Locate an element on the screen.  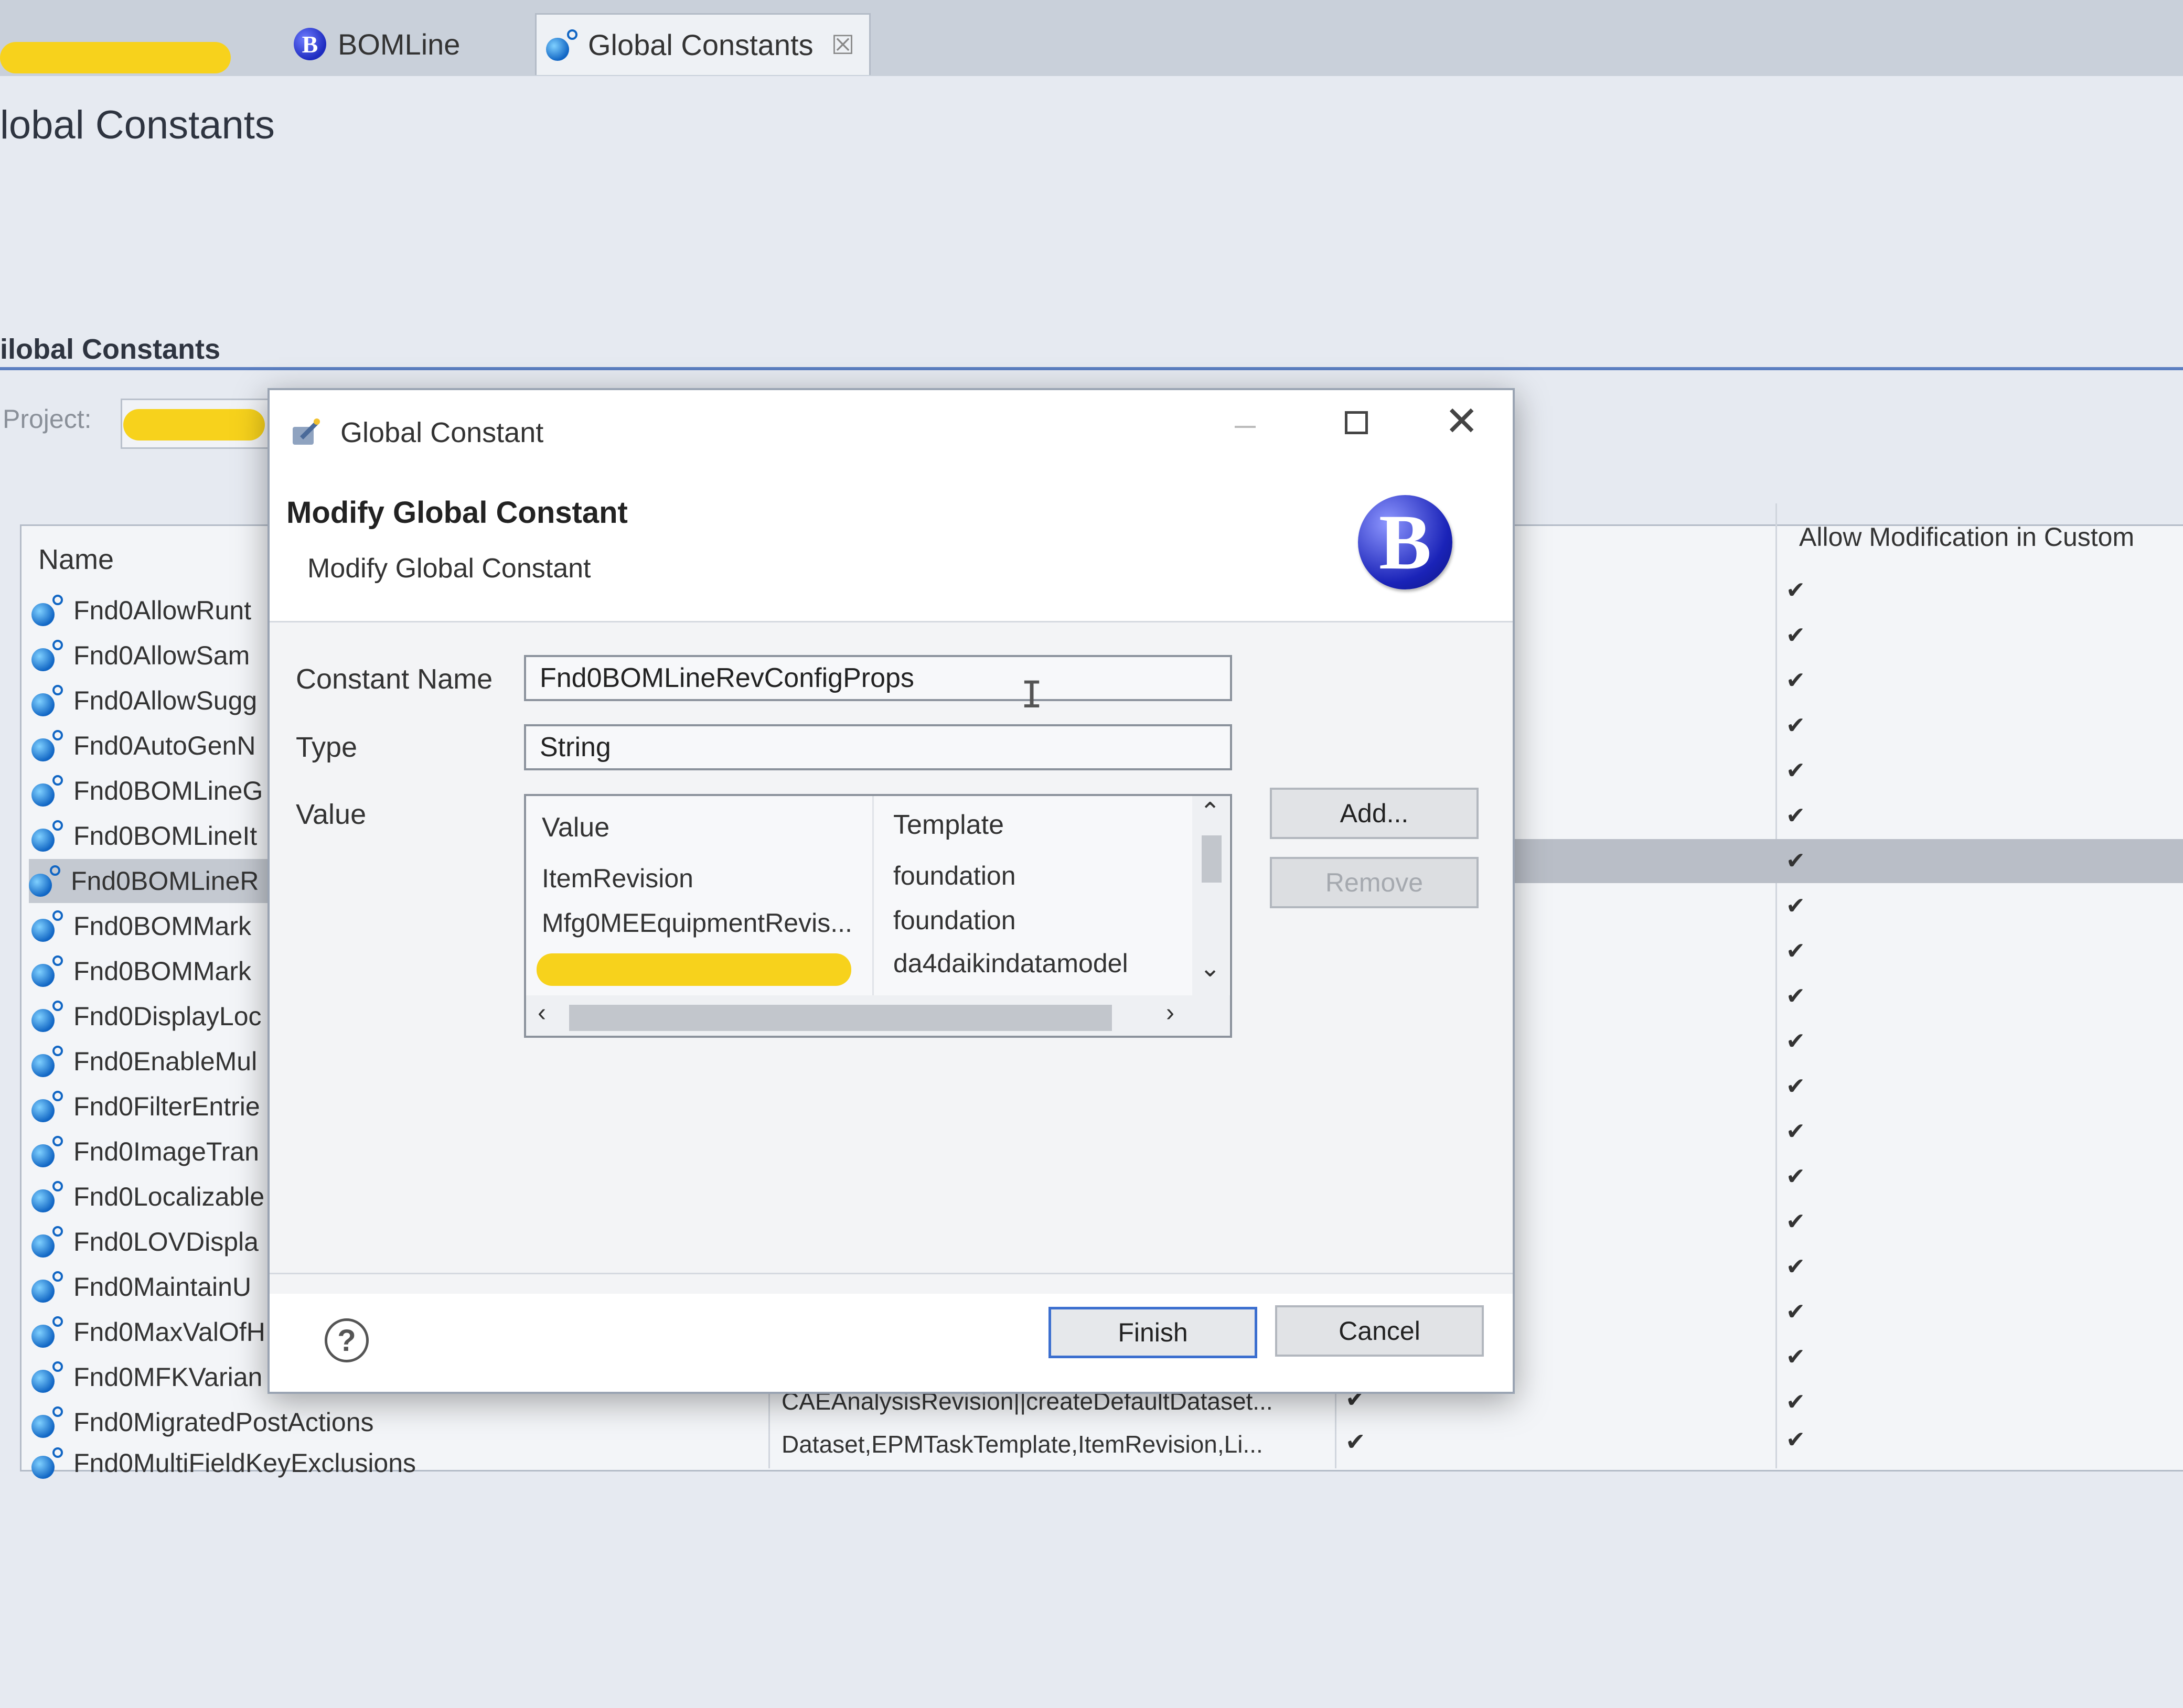
row-name: Fnd0DisplayLoc is located at coordinates (167, 1016).